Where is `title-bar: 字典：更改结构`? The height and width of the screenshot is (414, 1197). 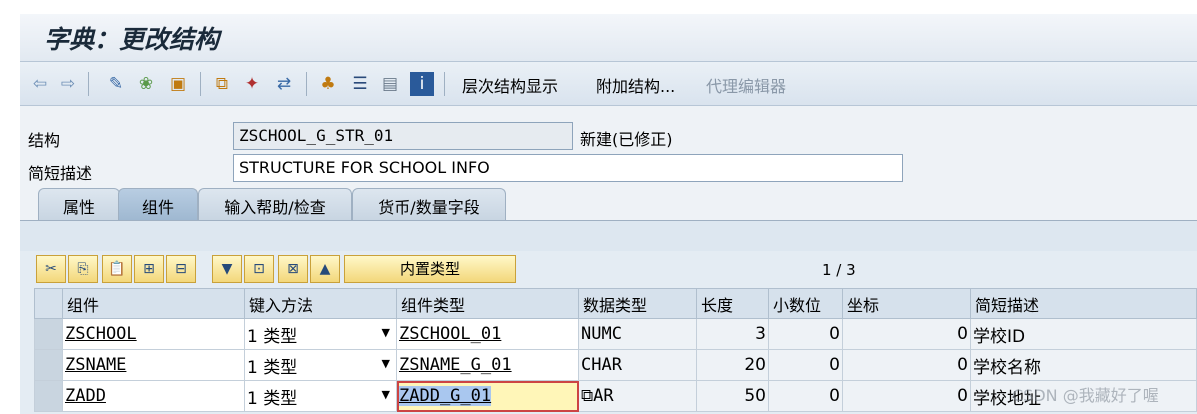 title-bar: 字典：更改结构 is located at coordinates (608, 38).